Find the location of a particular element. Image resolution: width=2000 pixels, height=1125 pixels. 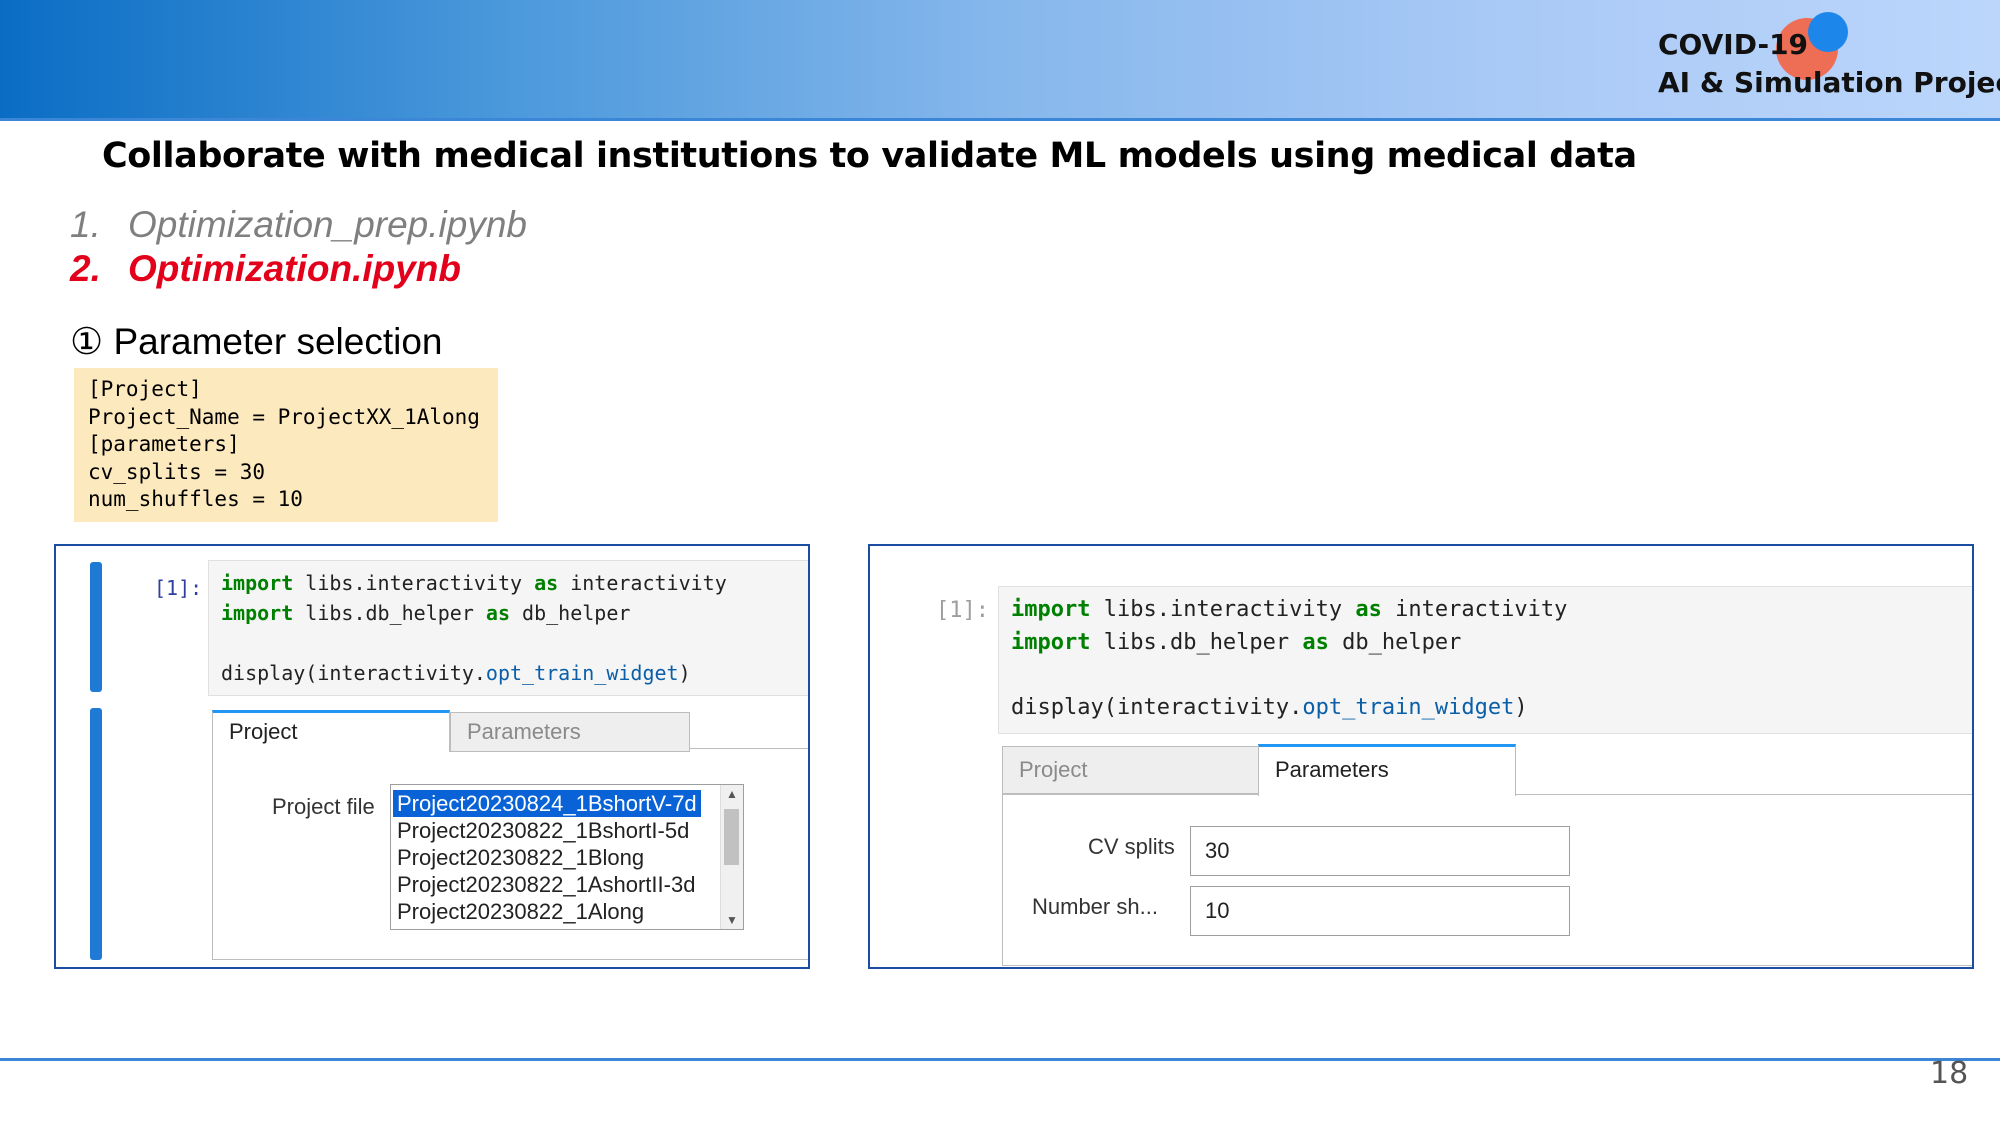

output-selection-bar is located at coordinates (96, 834).